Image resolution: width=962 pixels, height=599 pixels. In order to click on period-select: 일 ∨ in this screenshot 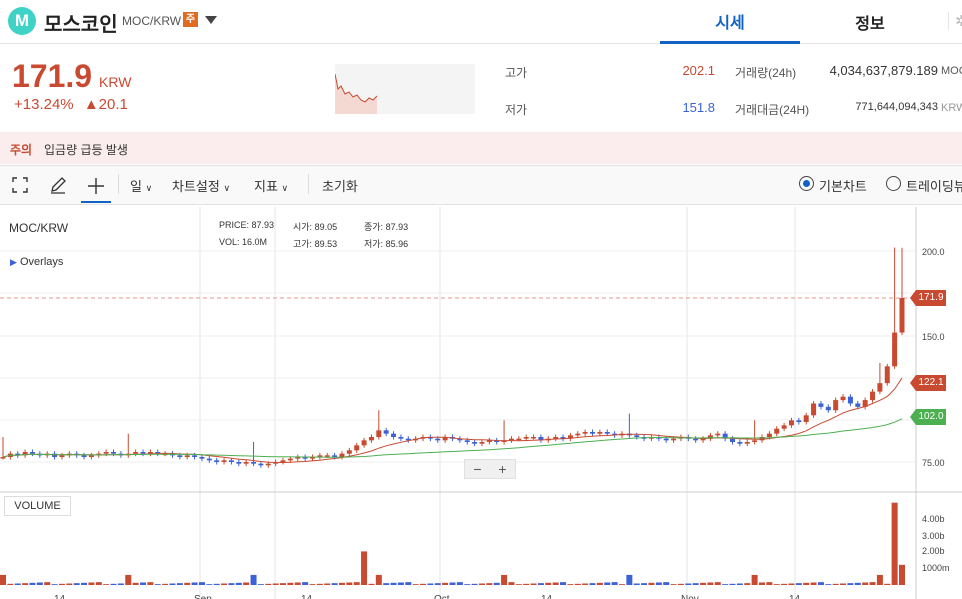, I will do `click(141, 185)`.